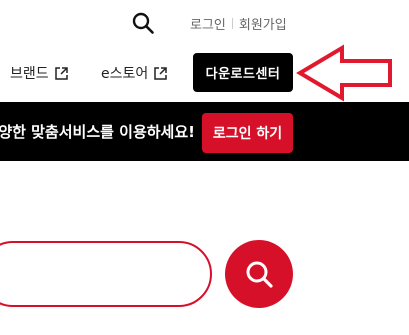 This screenshot has height=335, width=409. I want to click on nav-item-brand: 브랜드, so click(39, 73).